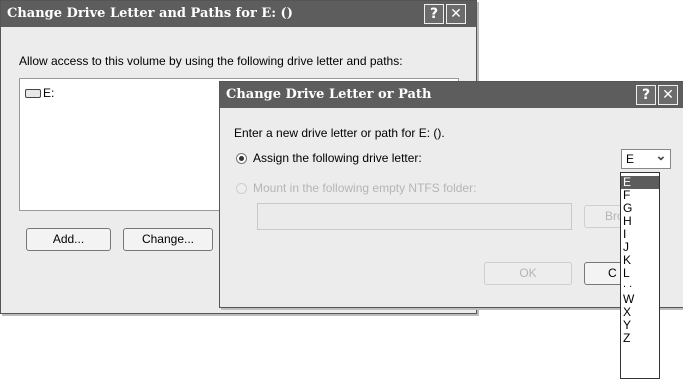 The height and width of the screenshot is (381, 683). What do you see at coordinates (646, 95) in the screenshot?
I see `inner-help-button: ?` at bounding box center [646, 95].